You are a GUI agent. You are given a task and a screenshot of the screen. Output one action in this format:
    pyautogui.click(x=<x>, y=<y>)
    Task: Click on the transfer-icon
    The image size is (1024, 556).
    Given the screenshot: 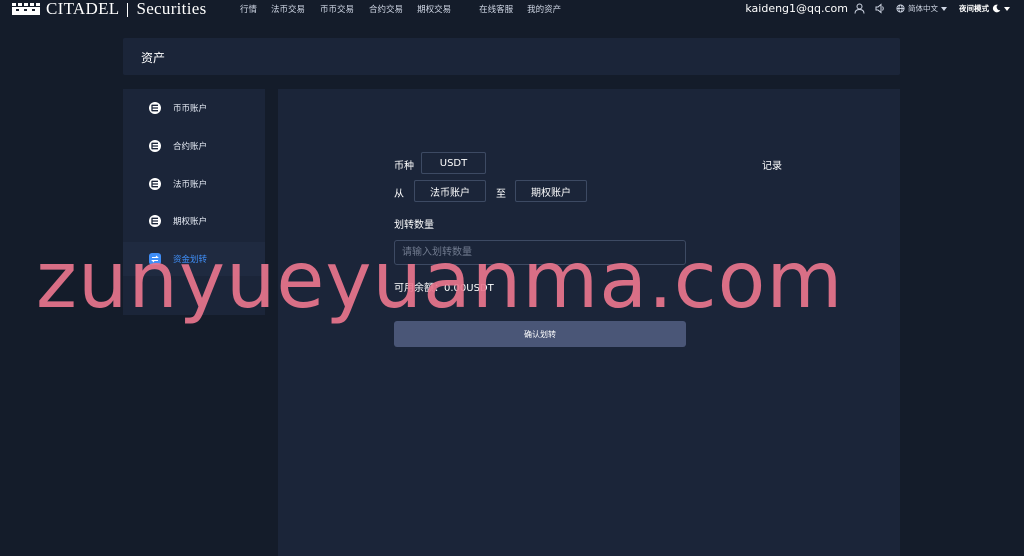 What is the action you would take?
    pyautogui.click(x=155, y=259)
    